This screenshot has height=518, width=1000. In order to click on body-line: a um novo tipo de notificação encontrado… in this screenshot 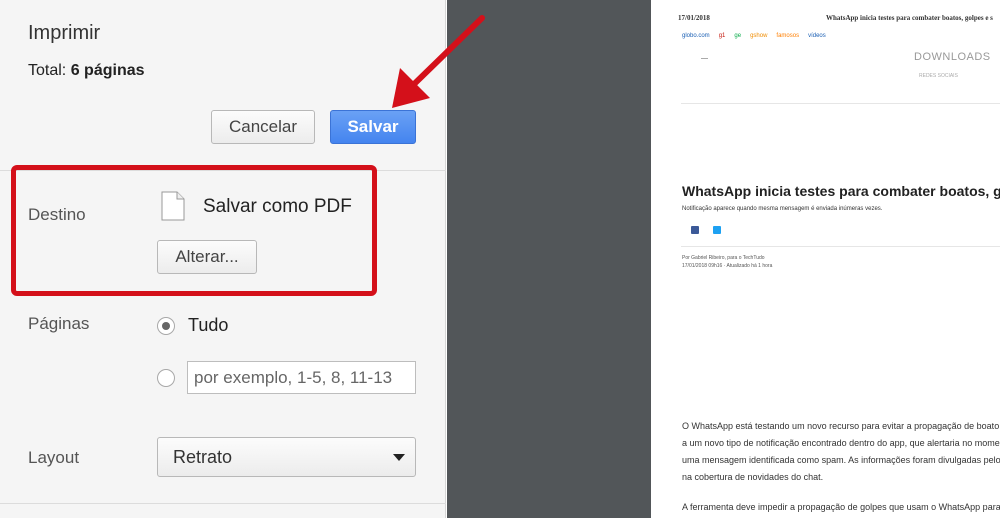, I will do `click(841, 443)`.